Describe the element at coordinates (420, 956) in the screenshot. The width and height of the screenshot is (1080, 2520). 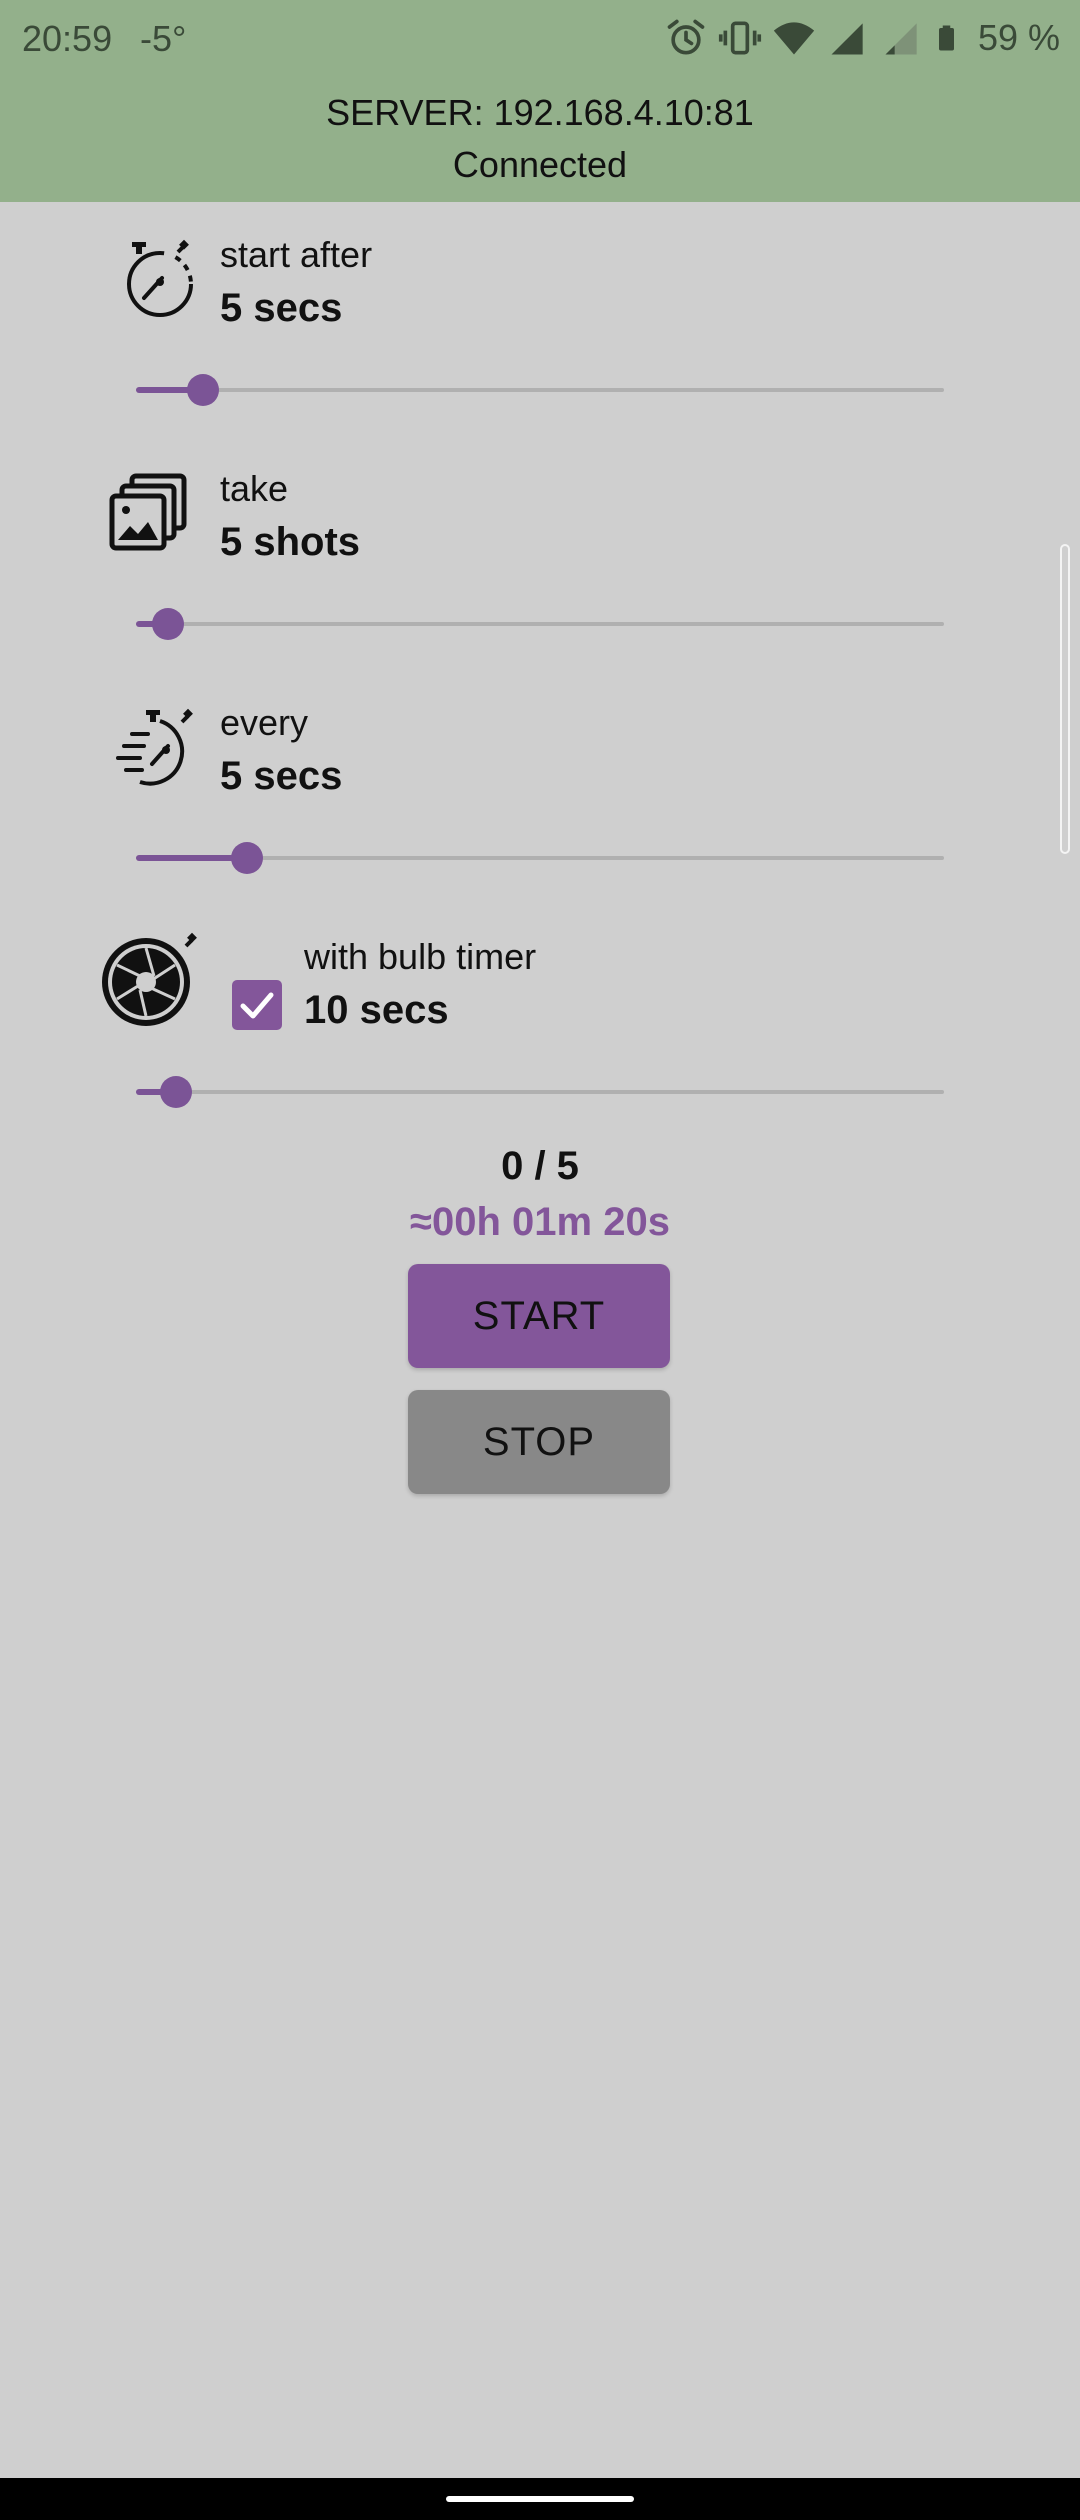
I see `bulb-timer-label: with bulb timer` at that location.